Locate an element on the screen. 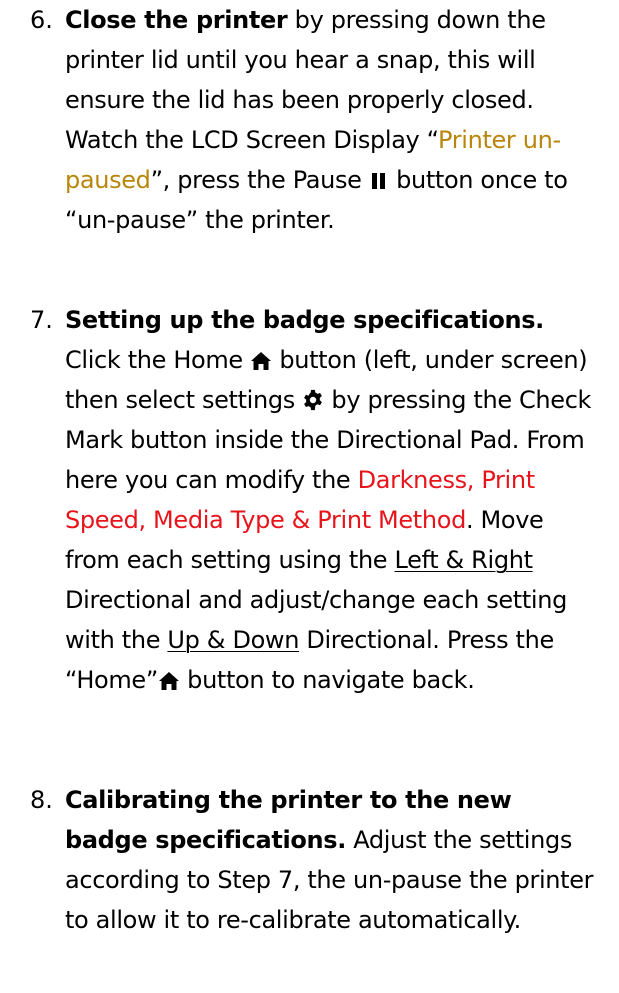 This screenshot has width=619, height=993. left-right-directional: Left & Right is located at coordinates (463, 560).